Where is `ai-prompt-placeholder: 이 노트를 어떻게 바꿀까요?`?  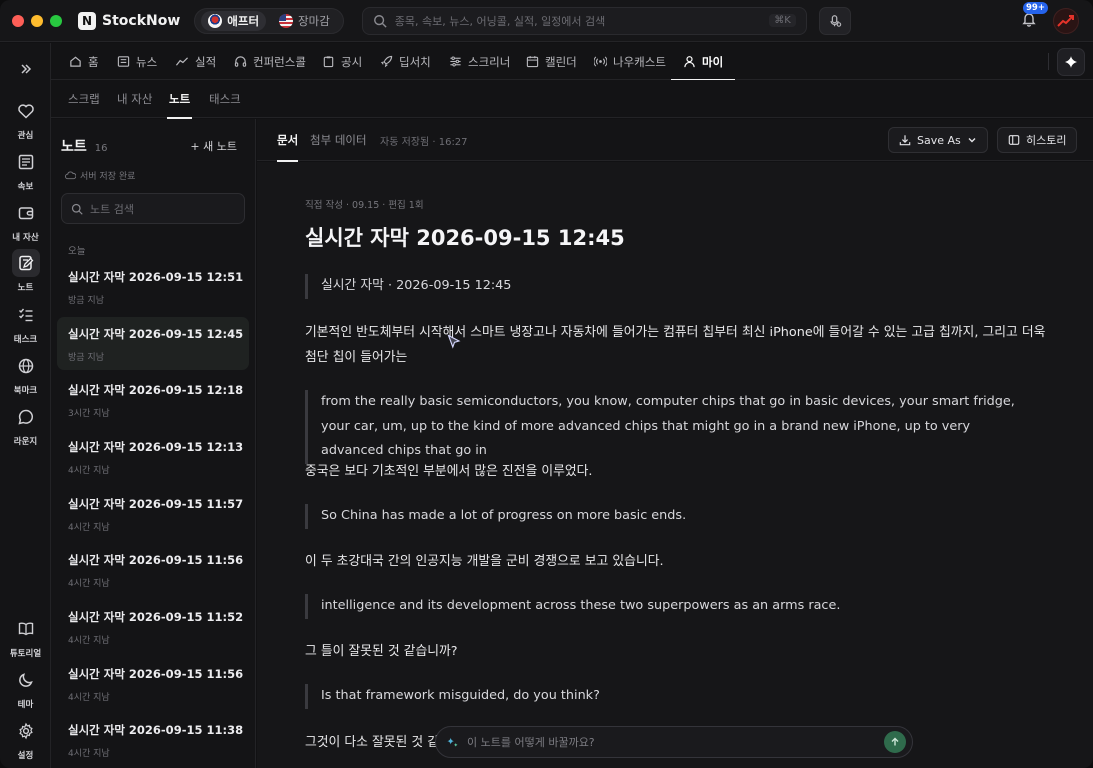
ai-prompt-placeholder: 이 노트를 어떻게 바꿀까요? is located at coordinates (531, 742).